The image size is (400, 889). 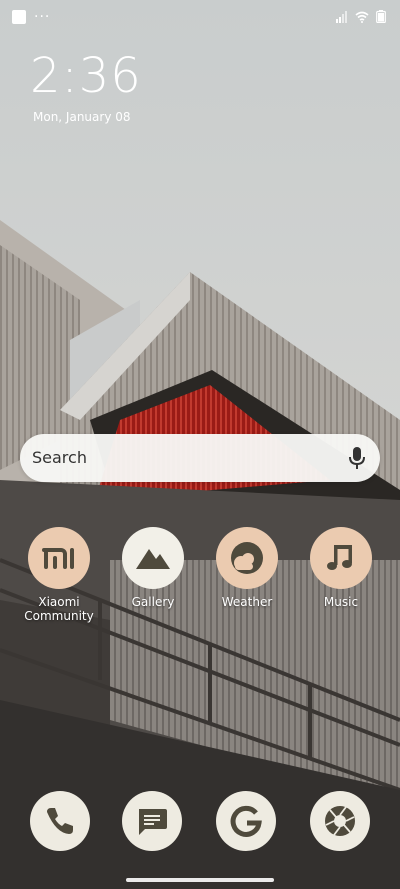 What do you see at coordinates (59, 457) in the screenshot?
I see `search-placeholder: Search` at bounding box center [59, 457].